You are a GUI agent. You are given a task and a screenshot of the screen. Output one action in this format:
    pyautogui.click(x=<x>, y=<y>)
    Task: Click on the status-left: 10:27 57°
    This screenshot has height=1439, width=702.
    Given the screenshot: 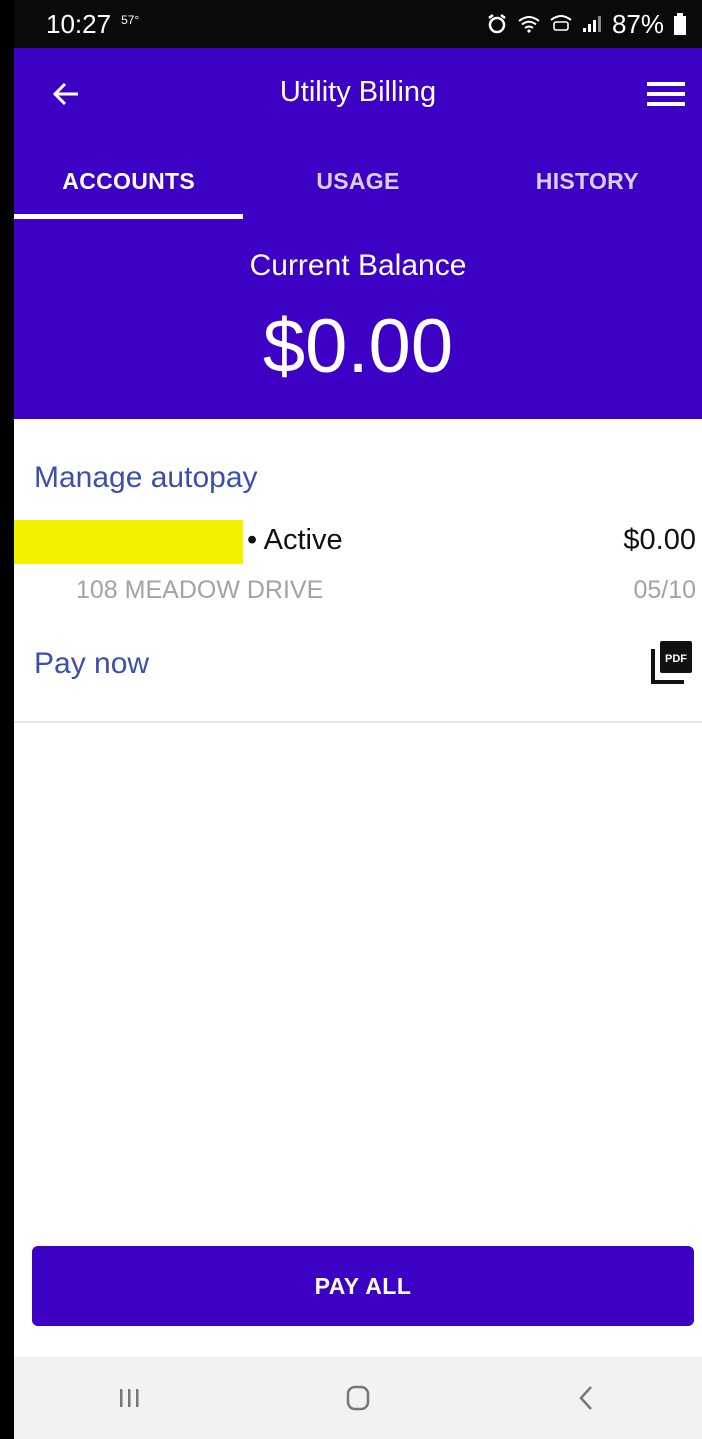 What is the action you would take?
    pyautogui.click(x=92, y=24)
    